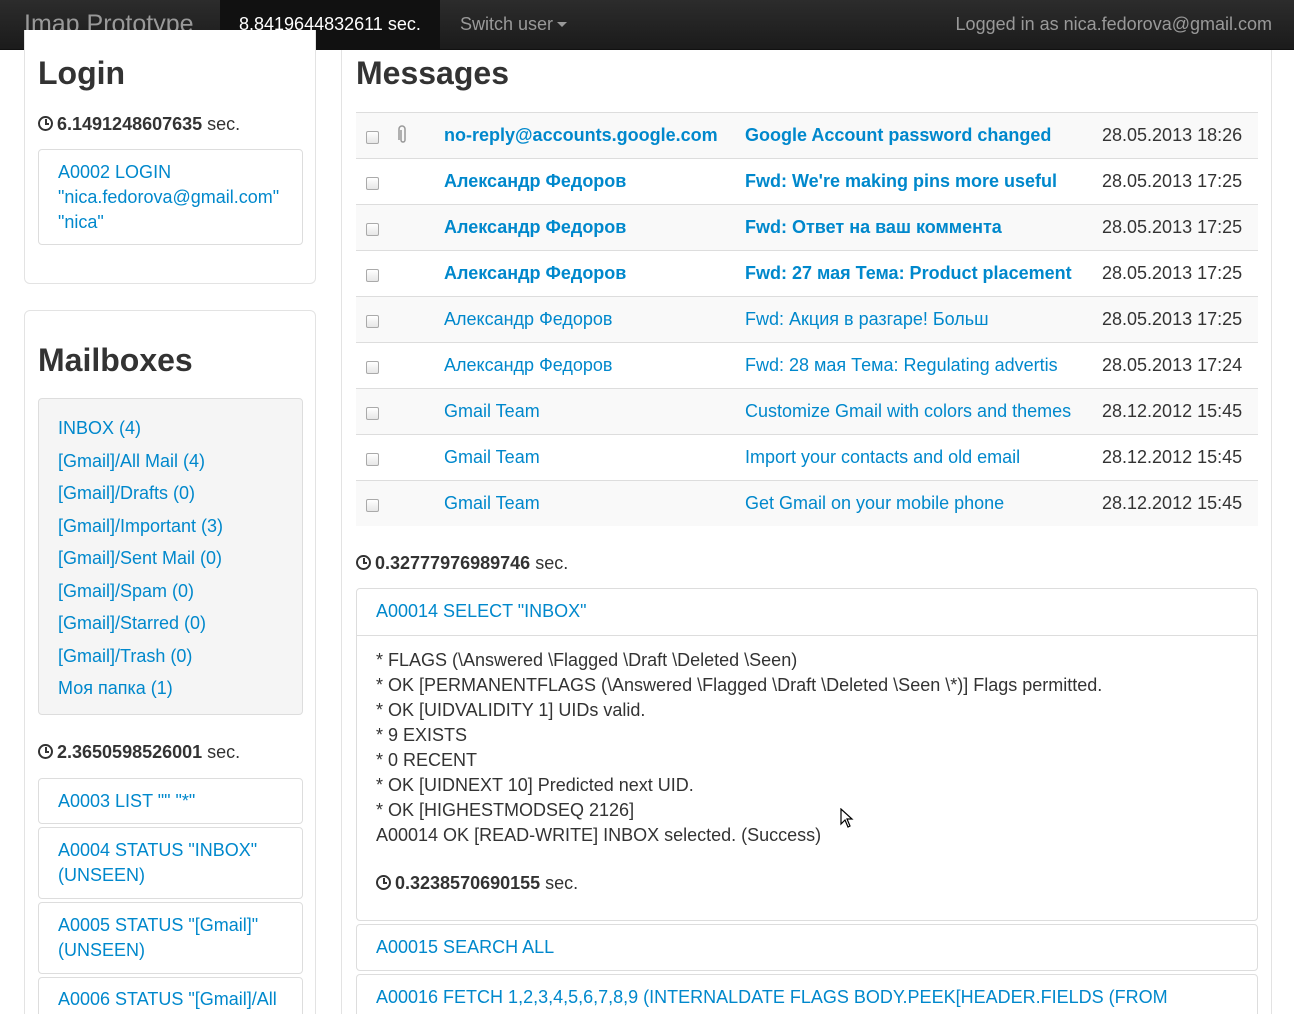  I want to click on logged-in-status: Logged in as nica.fedorova@gmail.com, so click(1113, 24).